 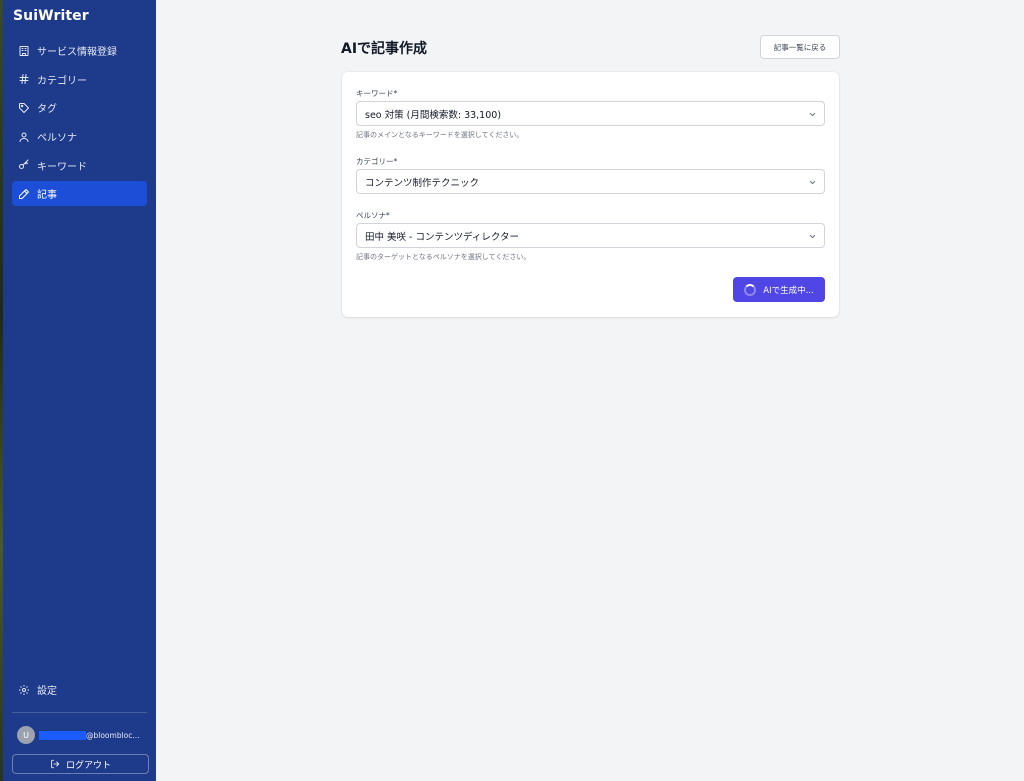 I want to click on persona-select-value: 田中 美咲 - コンテンツディレクター, so click(x=442, y=237).